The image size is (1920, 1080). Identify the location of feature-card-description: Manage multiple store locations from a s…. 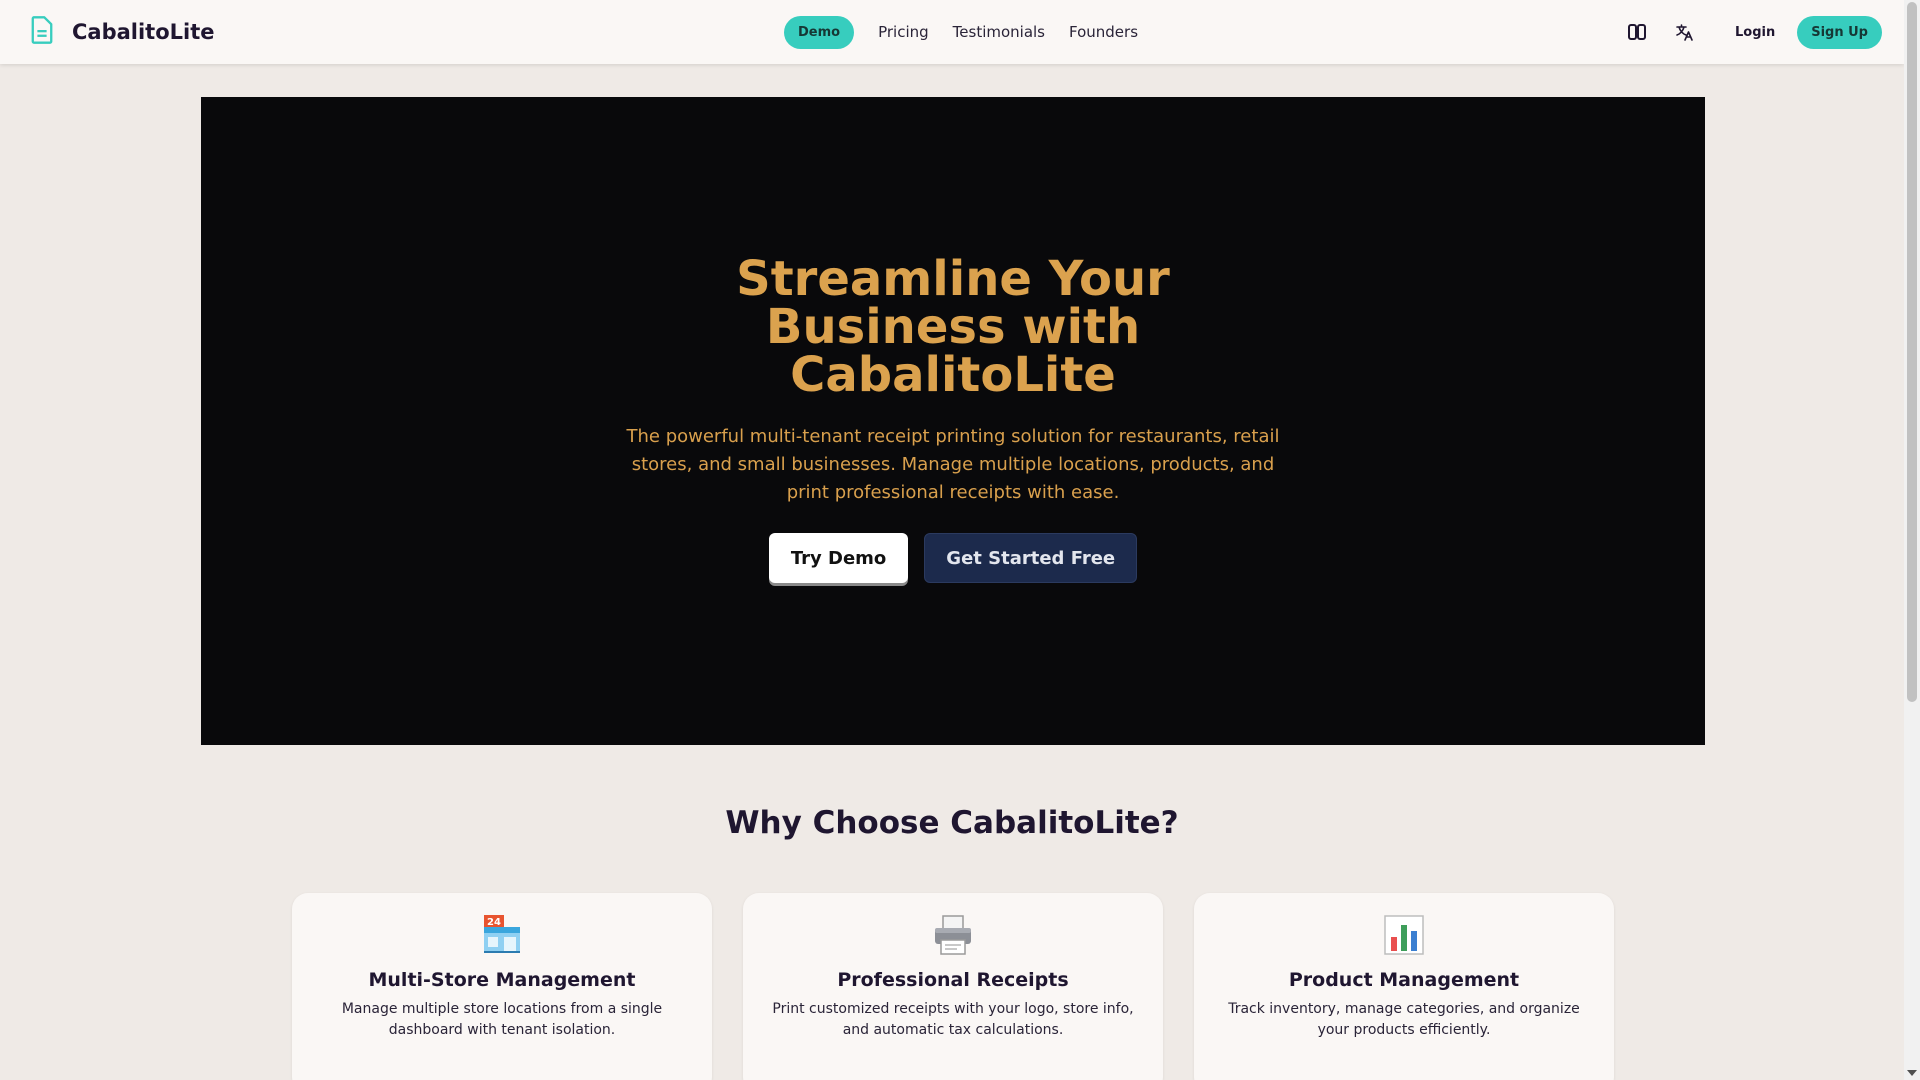
(502, 1019).